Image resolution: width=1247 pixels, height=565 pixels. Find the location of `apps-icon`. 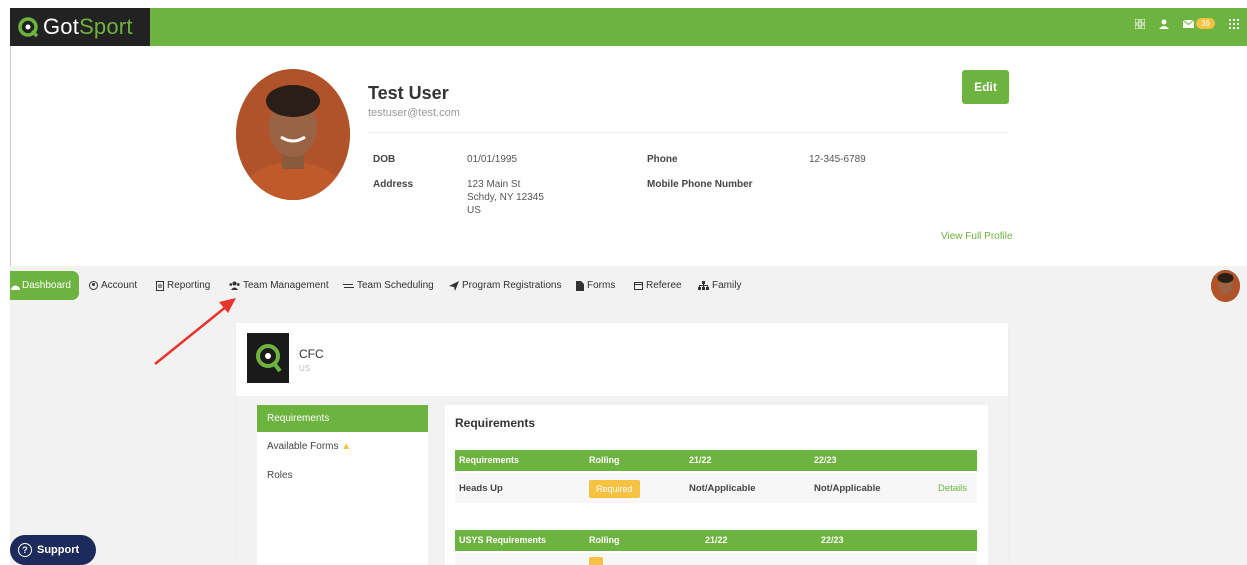

apps-icon is located at coordinates (1234, 23).